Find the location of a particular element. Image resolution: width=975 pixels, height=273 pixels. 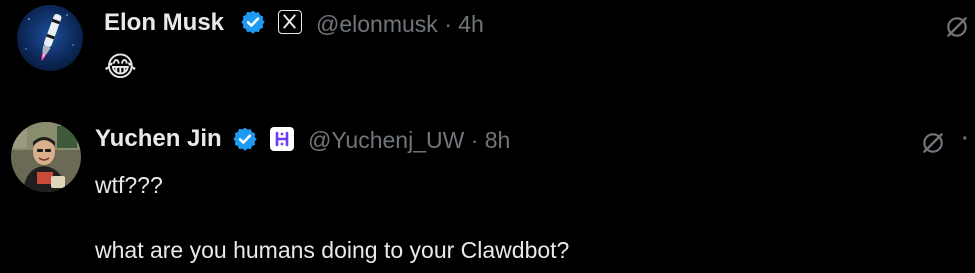

handle: @Yuchenj_UW · 8h is located at coordinates (409, 140).